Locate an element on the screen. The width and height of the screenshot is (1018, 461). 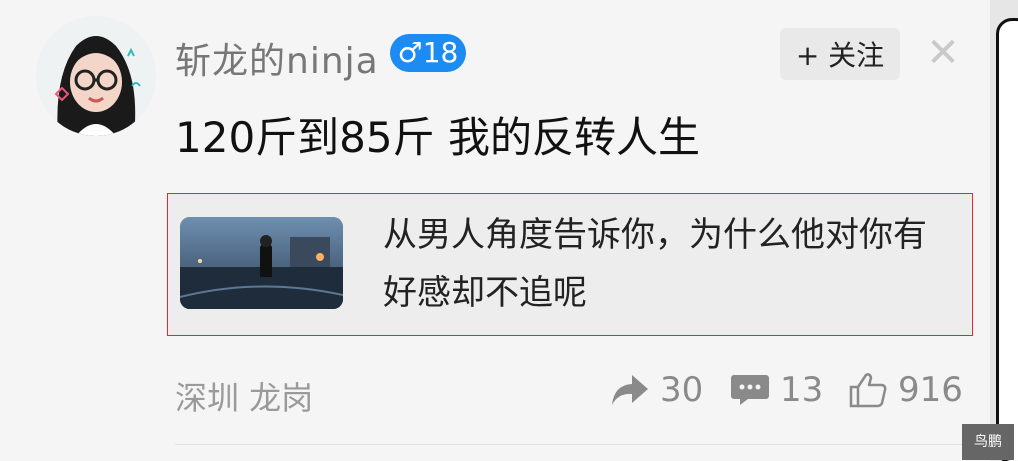
article-headline: 从男人角度告诉你，为什么他对你有好感却不追呢 is located at coordinates (655, 264).